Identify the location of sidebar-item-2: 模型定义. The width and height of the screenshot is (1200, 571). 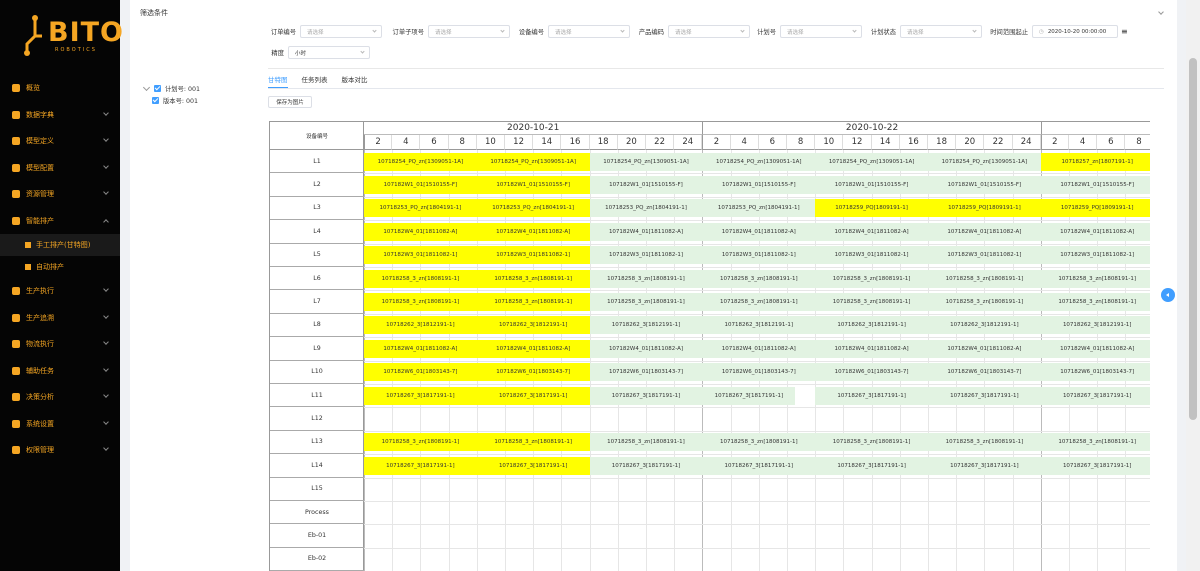
(60, 141).